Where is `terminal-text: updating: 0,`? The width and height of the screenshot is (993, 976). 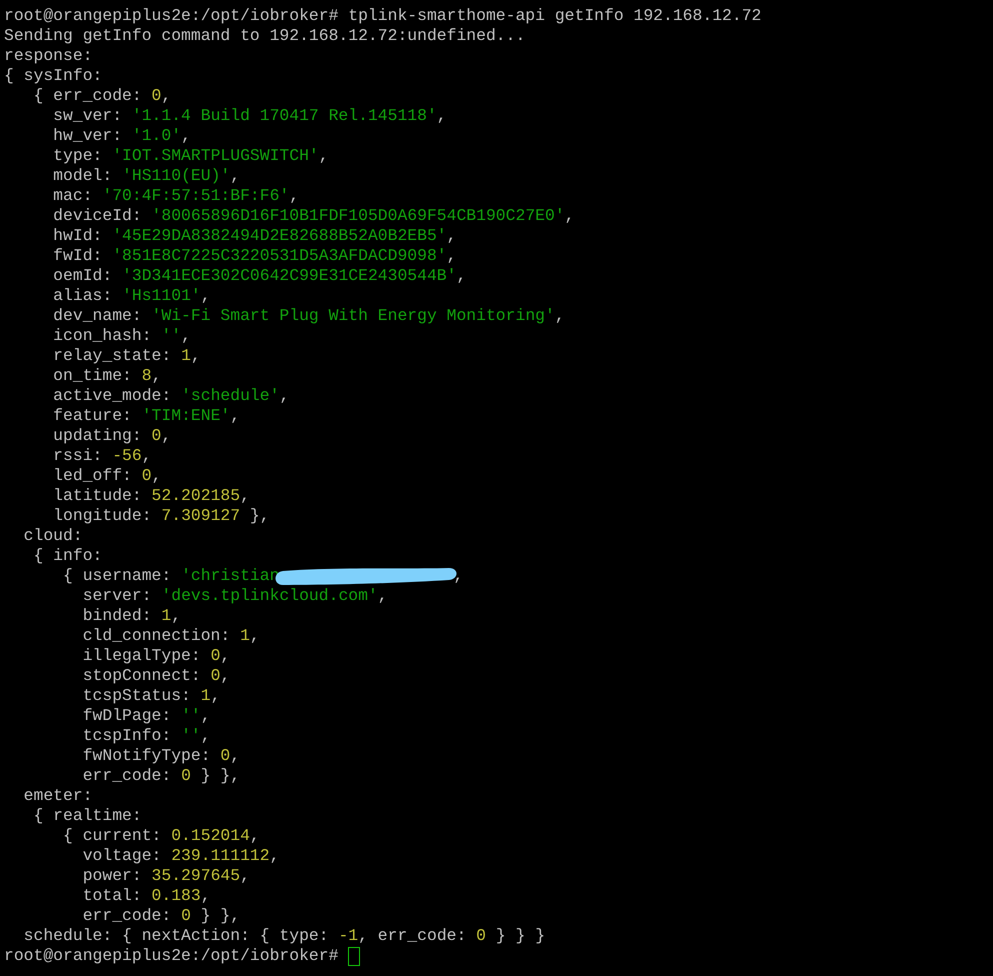
terminal-text: updating: 0, is located at coordinates (112, 436).